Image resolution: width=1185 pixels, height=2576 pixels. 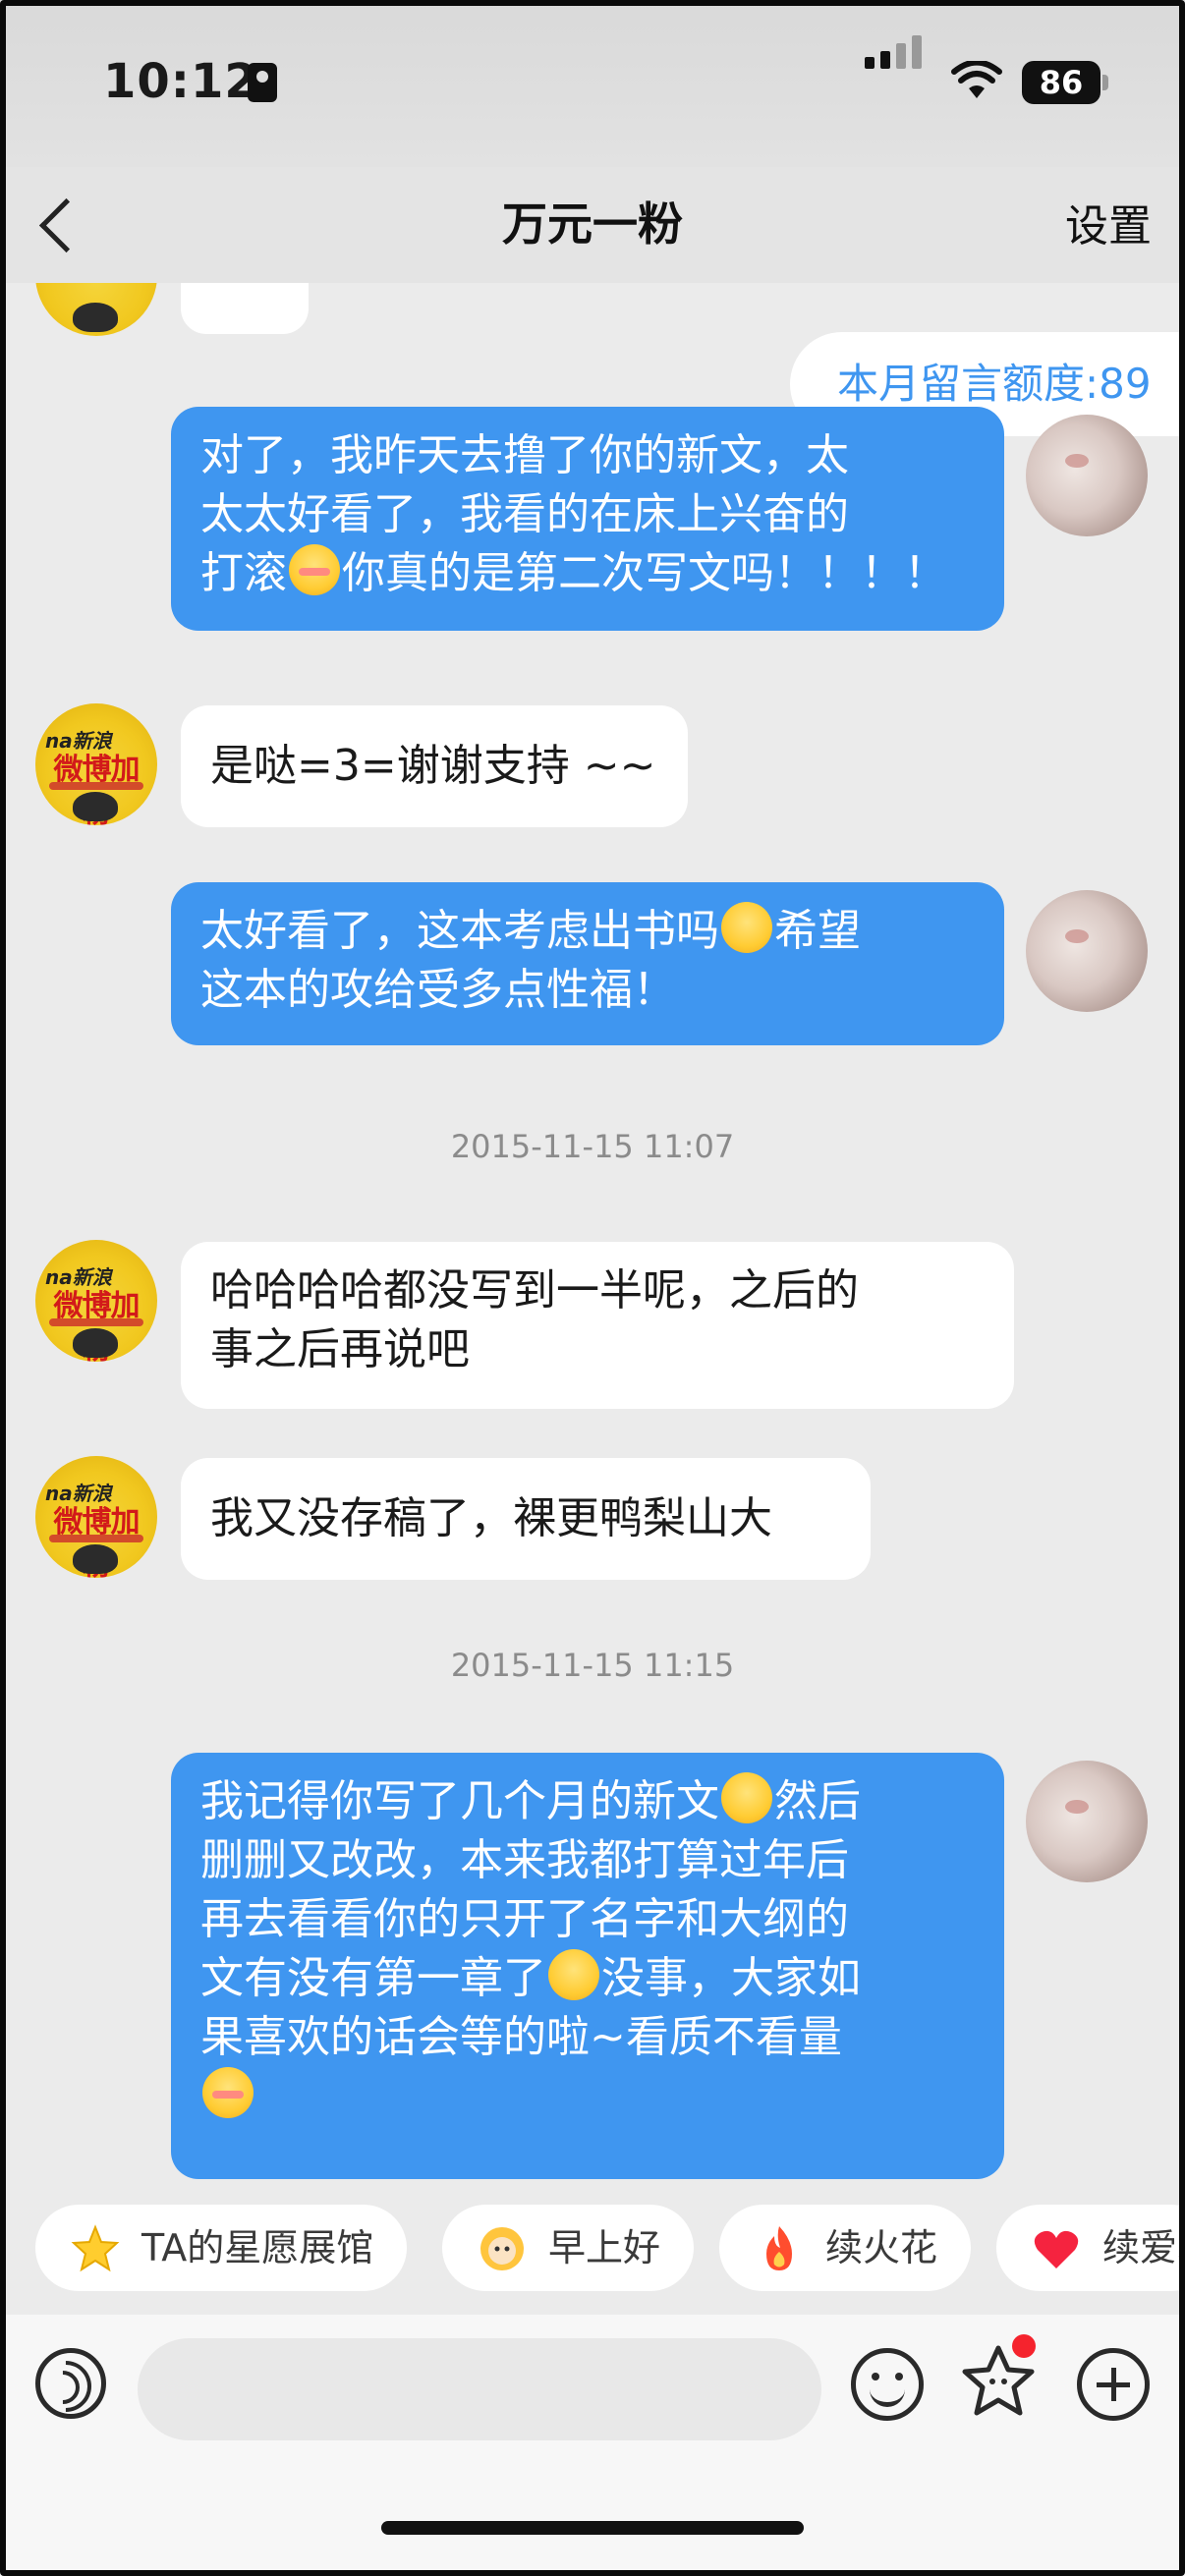 I want to click on partial-message-bubble, so click(x=245, y=308).